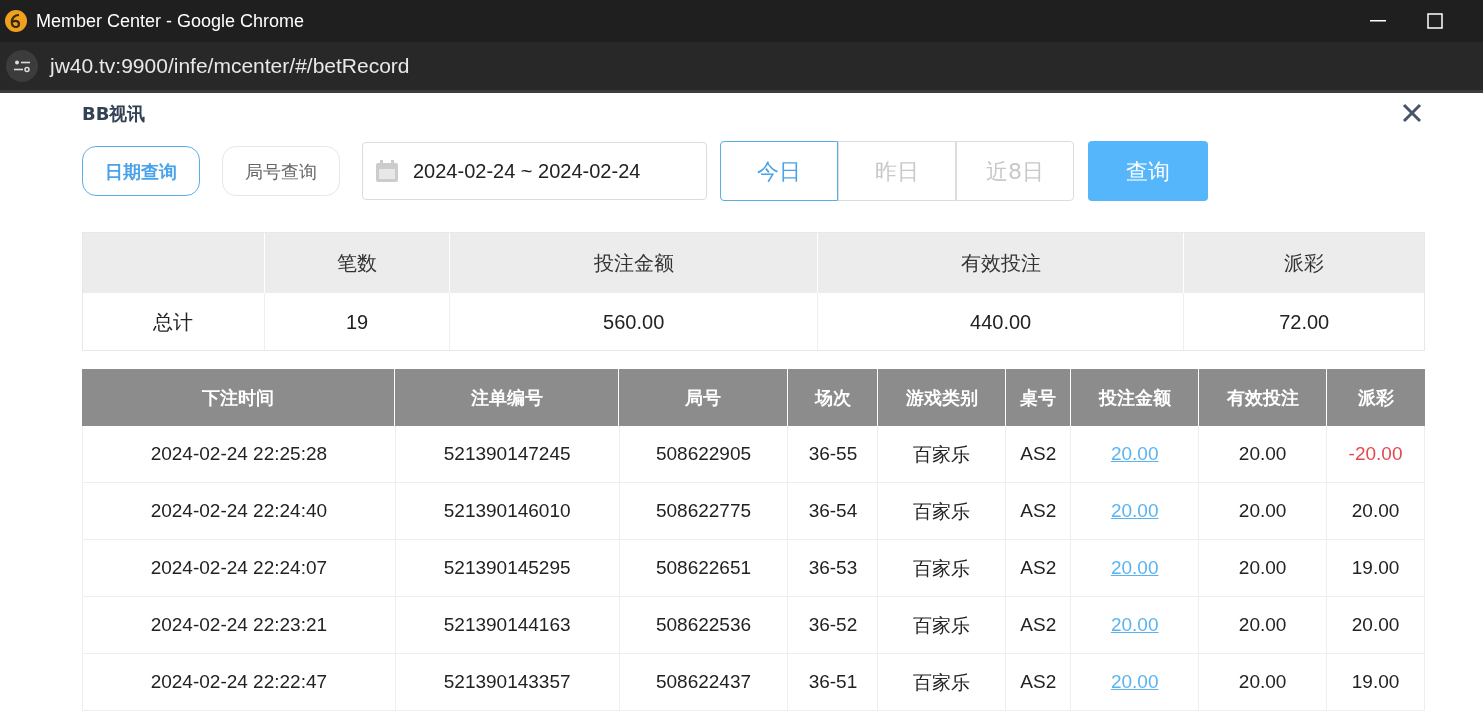 This screenshot has height=717, width=1483. I want to click on summary-header-cell-text: 派彩, so click(1304, 263).